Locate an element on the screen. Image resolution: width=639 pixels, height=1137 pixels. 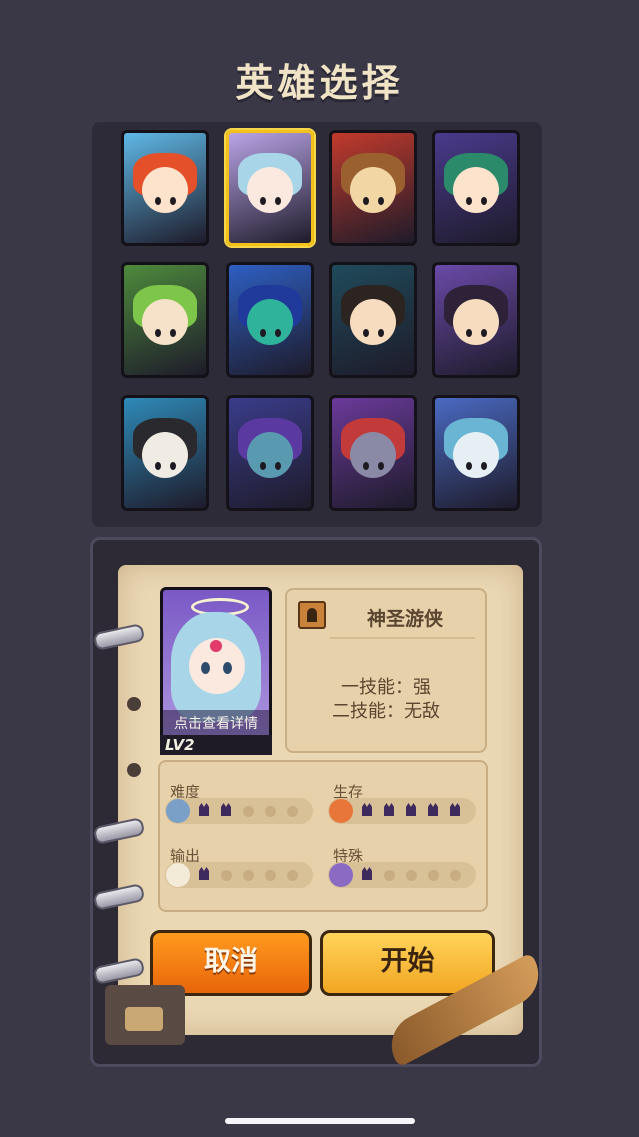
ranger-class-icon is located at coordinates (312, 615).